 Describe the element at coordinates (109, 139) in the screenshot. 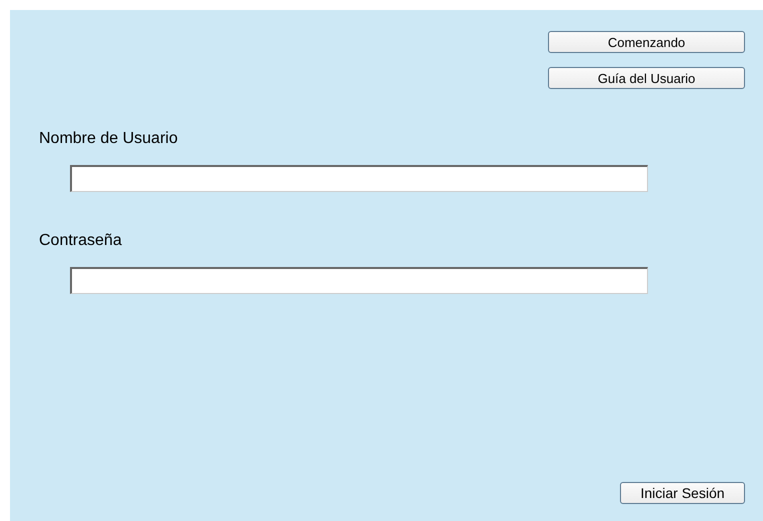

I see `field-label: Nombre de Usuario` at that location.